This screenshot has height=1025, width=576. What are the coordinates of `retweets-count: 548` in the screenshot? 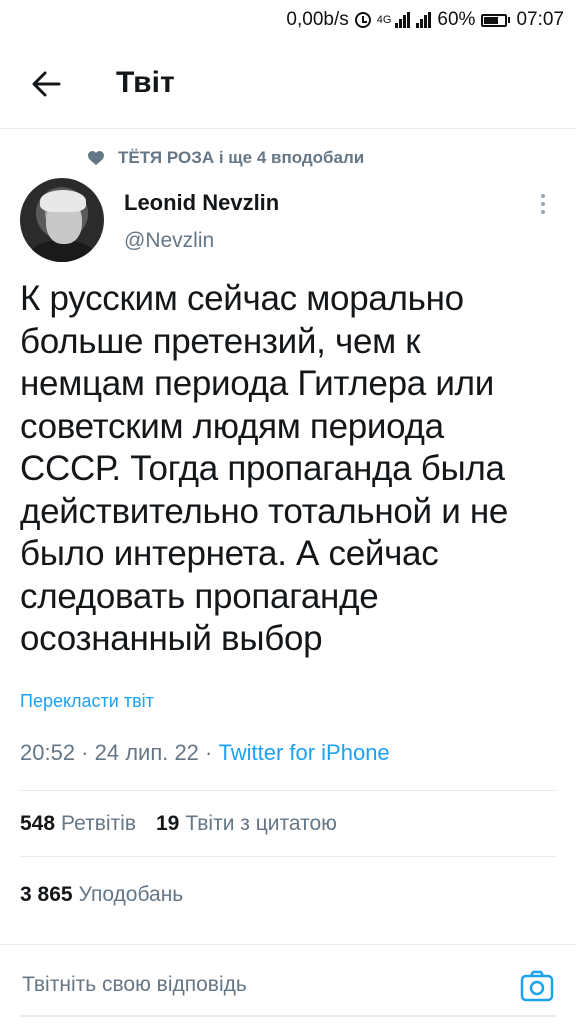 It's located at (38, 823).